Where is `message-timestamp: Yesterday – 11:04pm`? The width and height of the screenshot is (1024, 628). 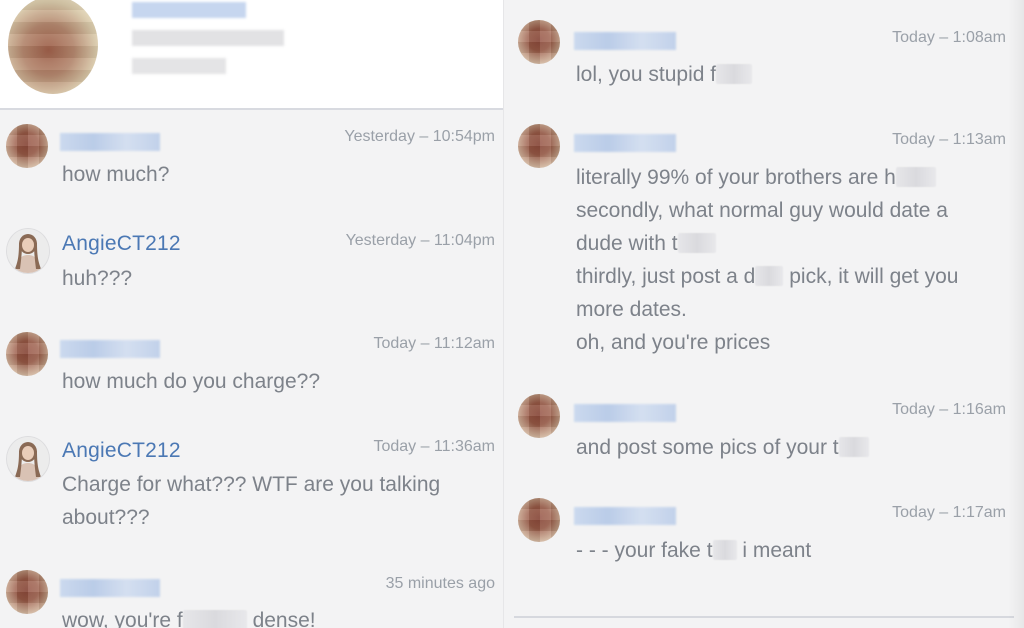 message-timestamp: Yesterday – 11:04pm is located at coordinates (420, 240).